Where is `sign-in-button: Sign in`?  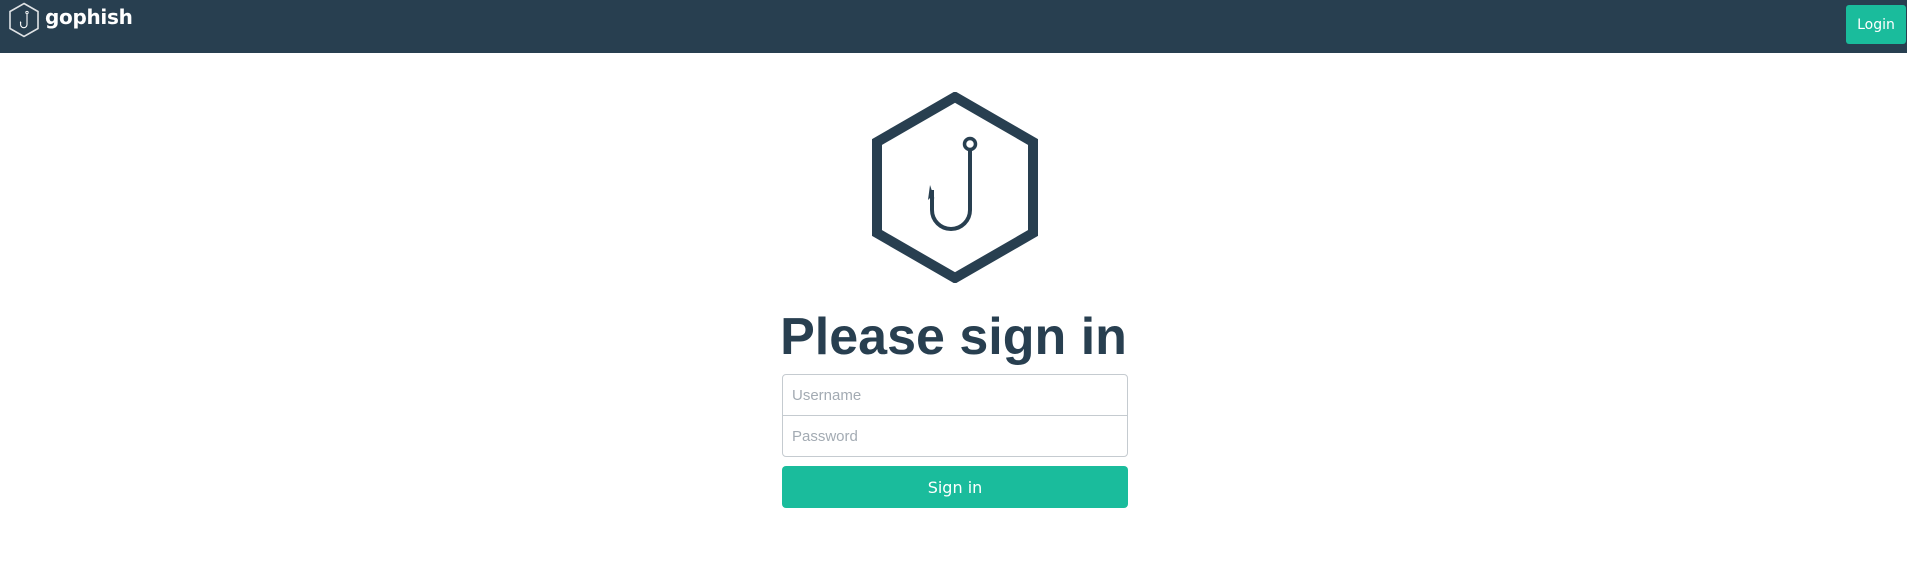 sign-in-button: Sign in is located at coordinates (955, 487).